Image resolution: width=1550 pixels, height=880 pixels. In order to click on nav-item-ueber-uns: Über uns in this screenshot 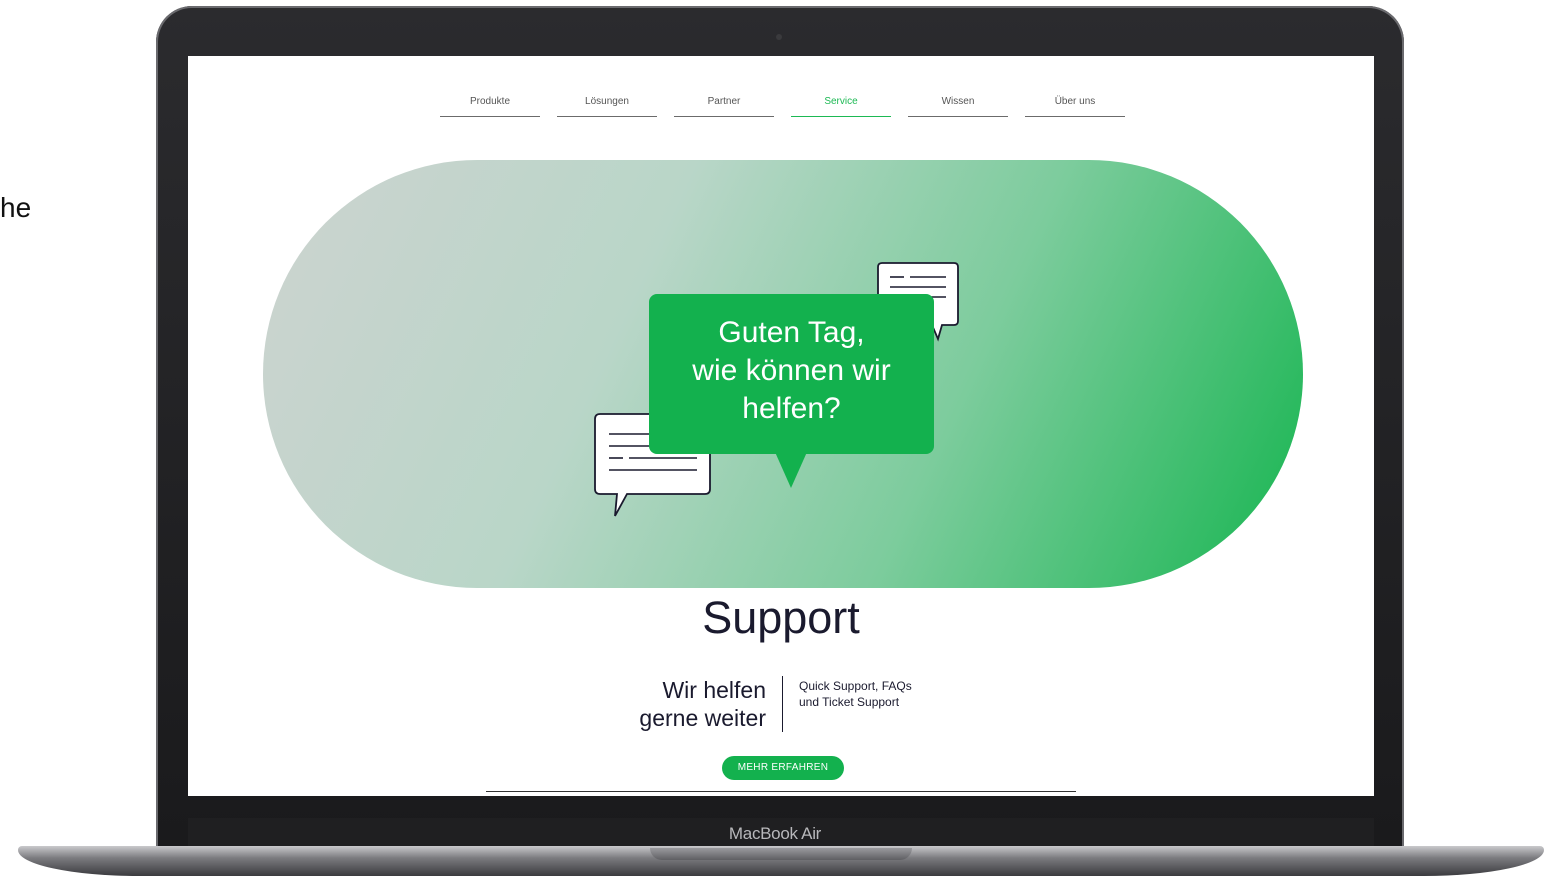, I will do `click(1075, 106)`.